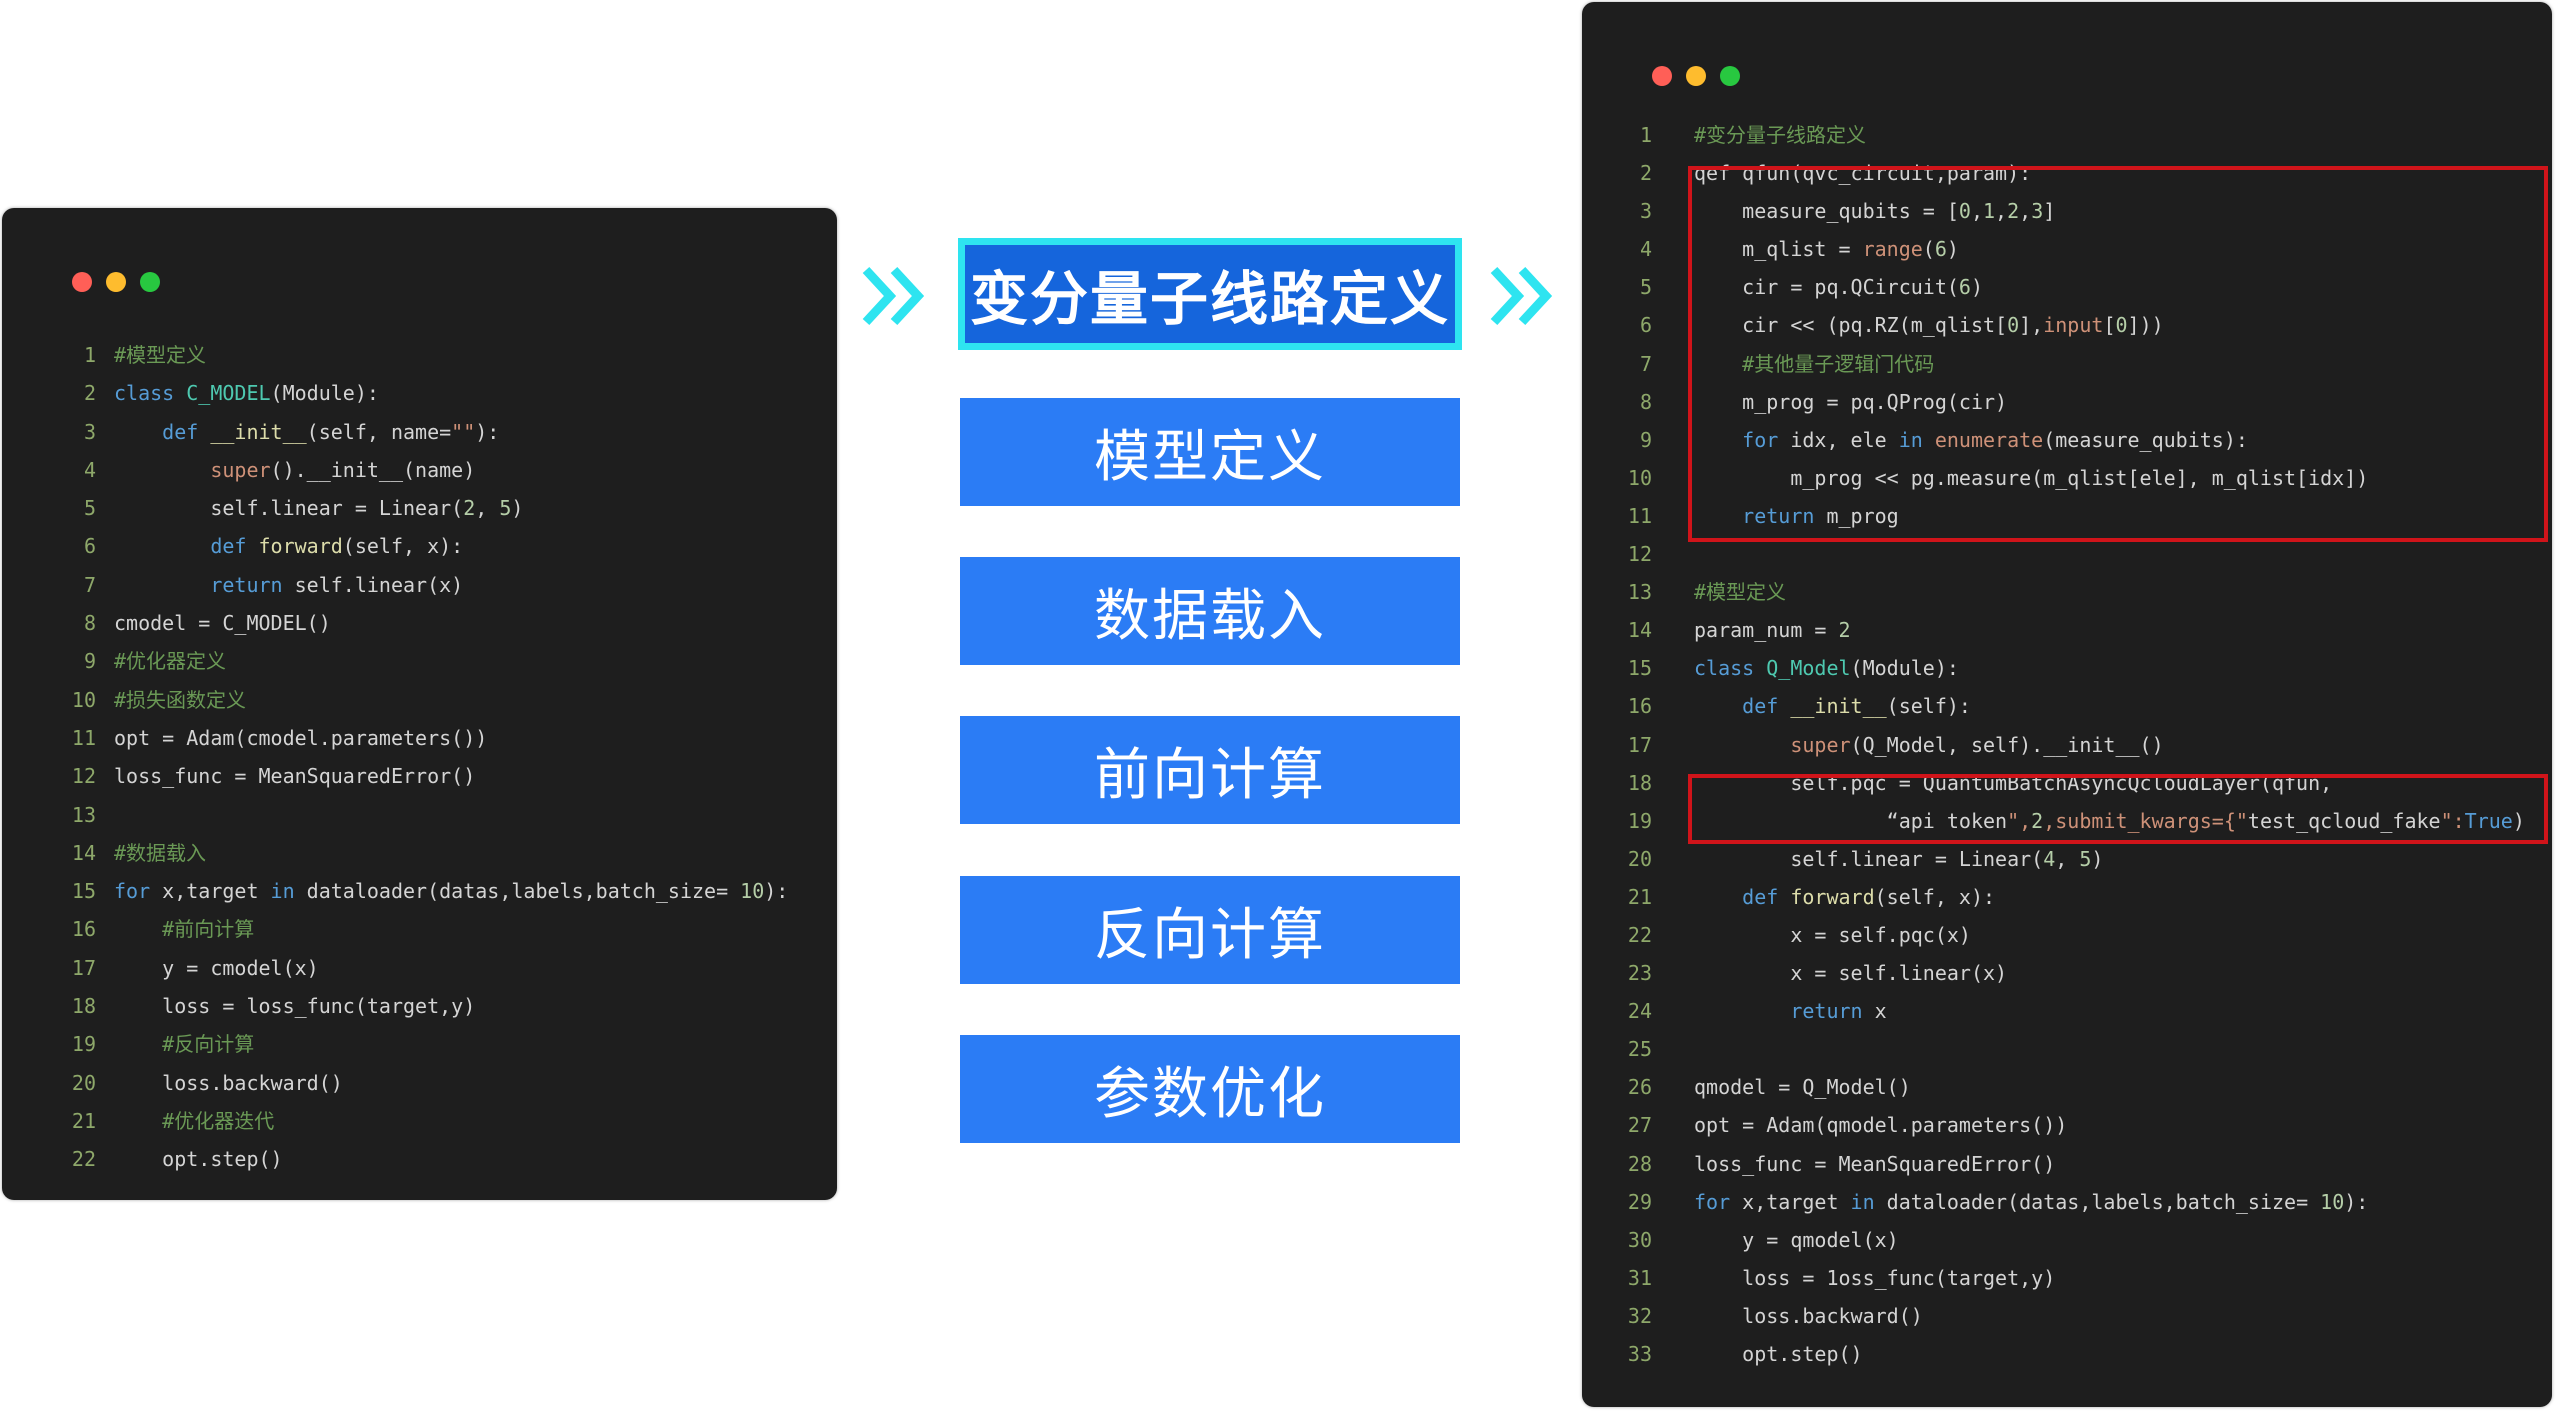 The width and height of the screenshot is (2560, 1411). I want to click on code-text: def forward(self, x):, so click(1844, 897).